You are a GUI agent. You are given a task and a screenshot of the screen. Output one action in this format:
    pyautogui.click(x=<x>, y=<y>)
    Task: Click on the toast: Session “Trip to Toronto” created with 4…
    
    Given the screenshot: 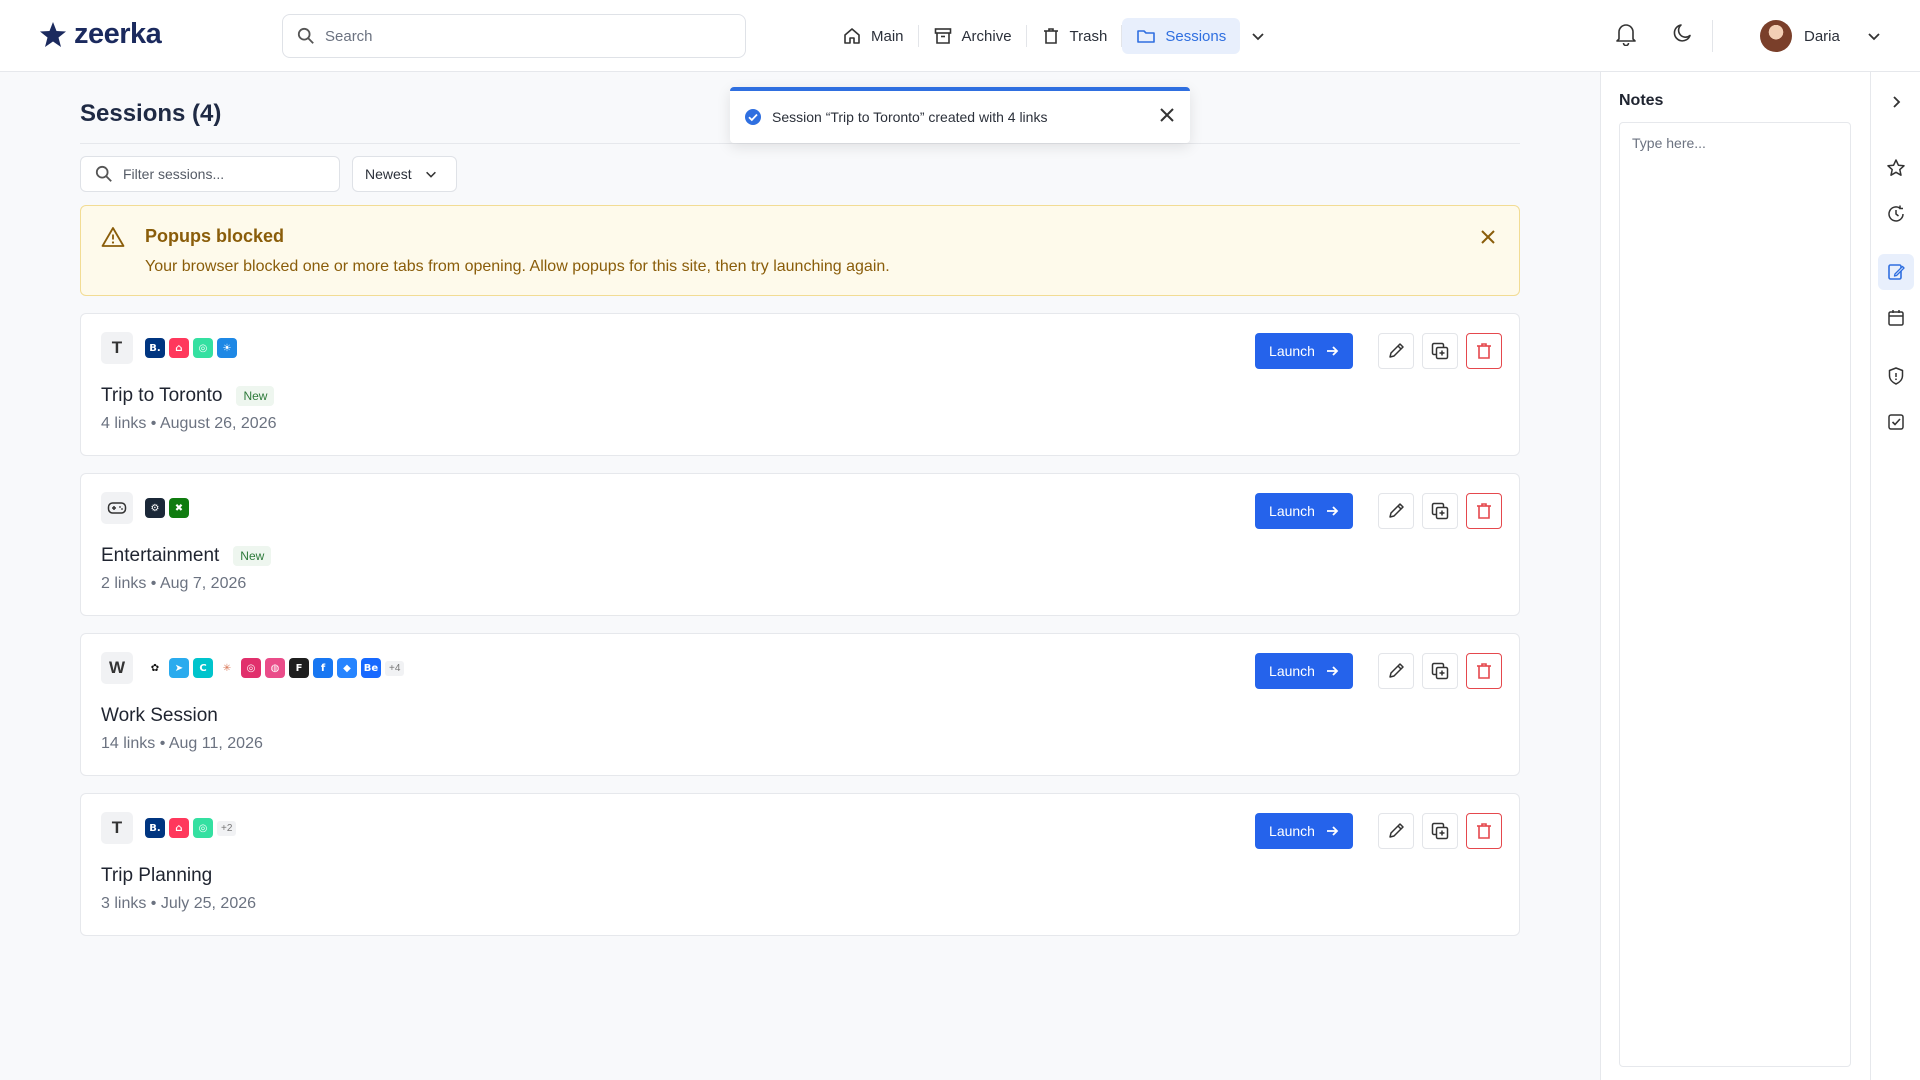 What is the action you would take?
    pyautogui.click(x=960, y=115)
    